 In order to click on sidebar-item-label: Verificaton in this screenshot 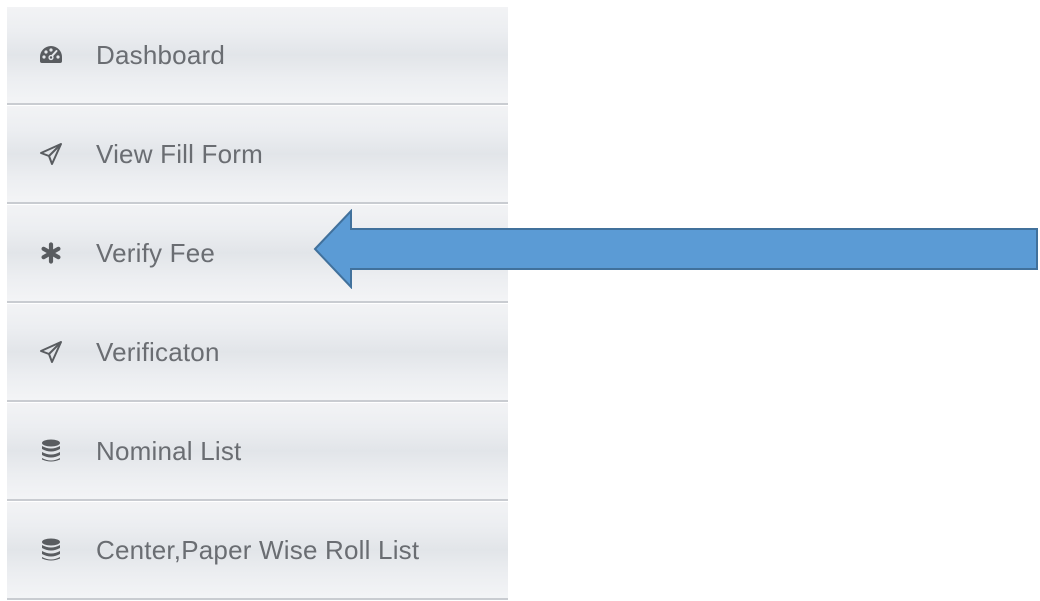, I will do `click(158, 351)`.